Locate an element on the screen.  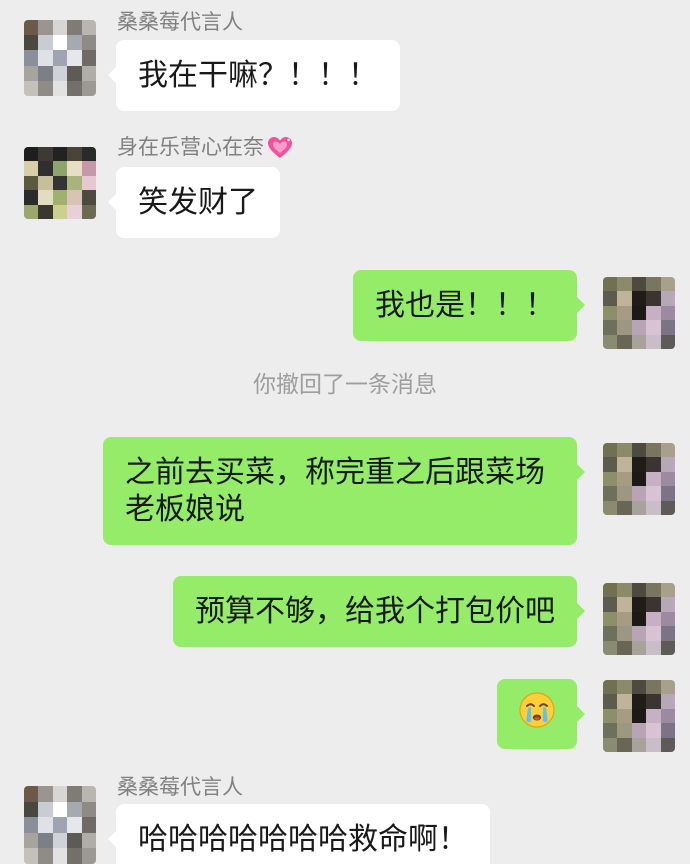
recall-notice: 你撤回了一条消息 is located at coordinates (345, 384).